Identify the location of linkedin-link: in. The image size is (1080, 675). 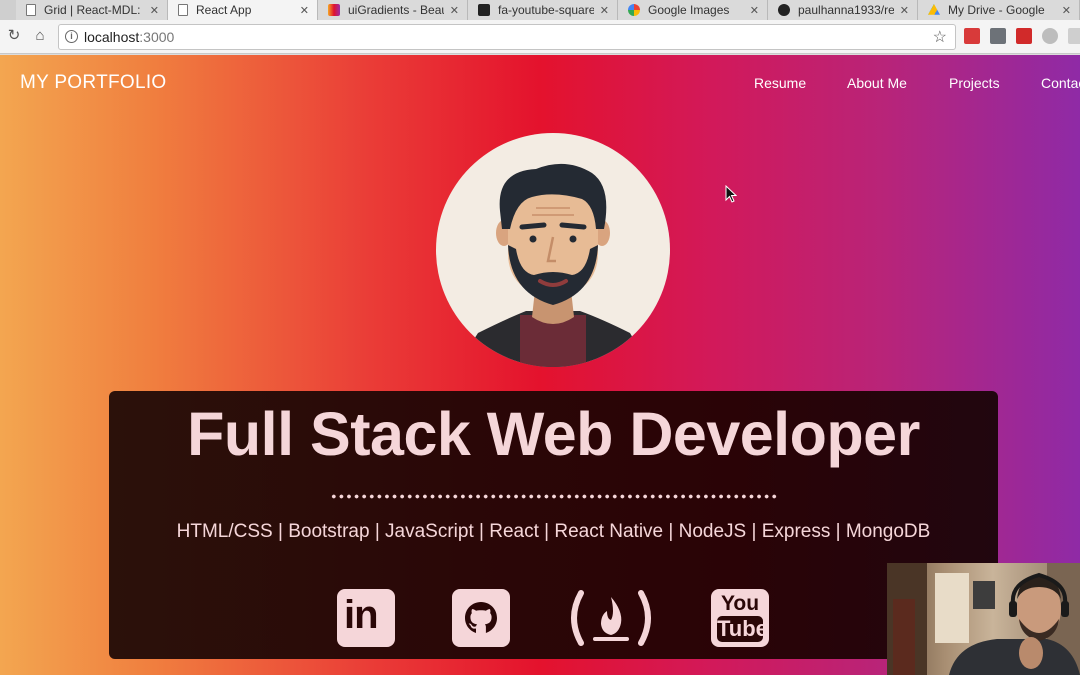
(366, 618).